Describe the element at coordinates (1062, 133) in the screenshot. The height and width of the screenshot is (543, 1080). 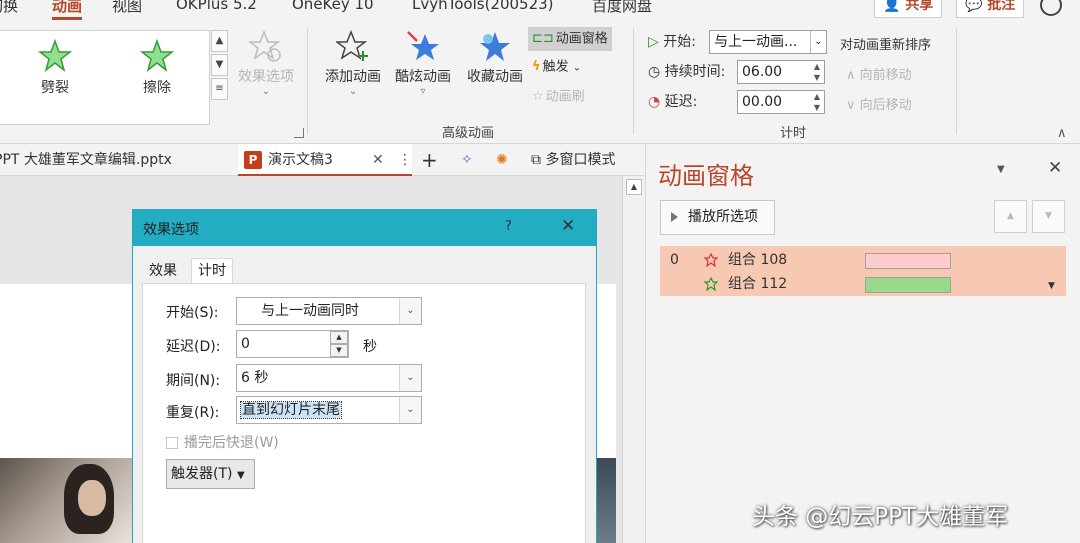
I see `collapse-ribbon-icon: ∧` at that location.